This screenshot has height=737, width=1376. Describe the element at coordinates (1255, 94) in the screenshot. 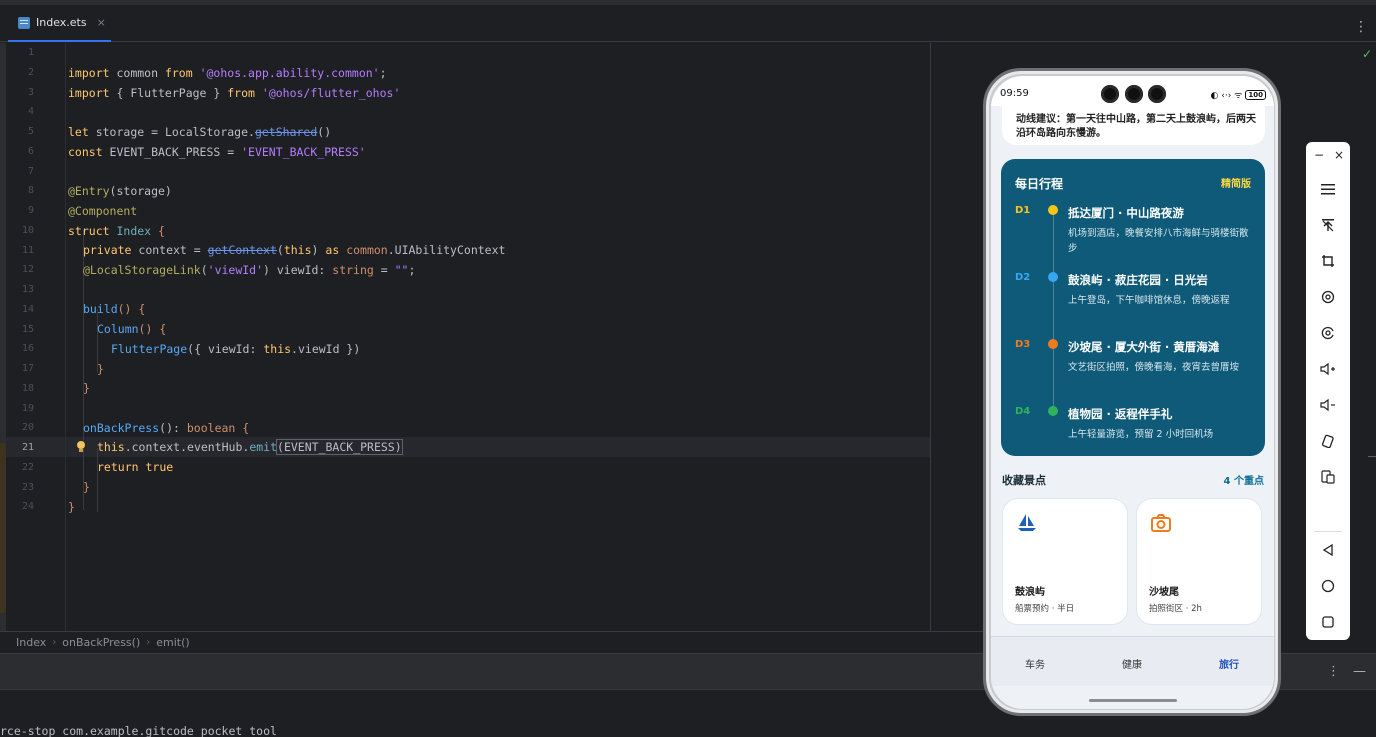

I see `battery-icon: 100` at that location.